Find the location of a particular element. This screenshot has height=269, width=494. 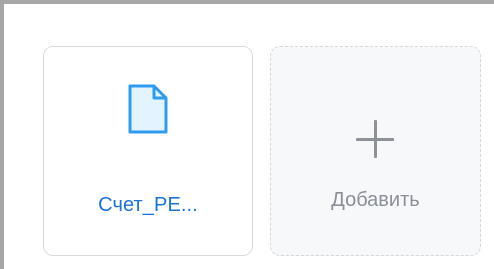

add-attachment-label: Добавить is located at coordinates (375, 200).